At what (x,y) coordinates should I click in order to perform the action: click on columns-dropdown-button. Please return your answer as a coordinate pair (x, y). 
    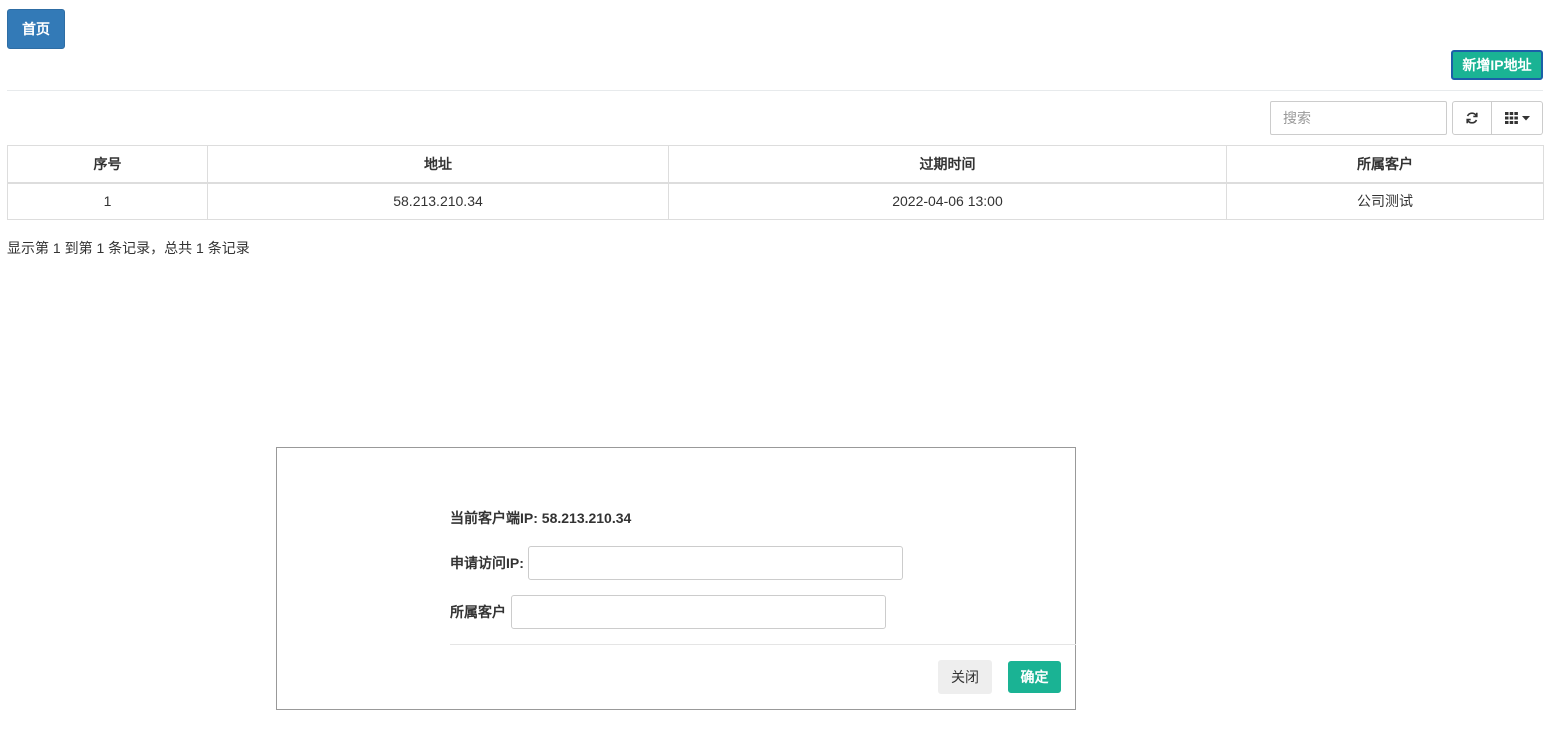
    Looking at the image, I should click on (1517, 118).